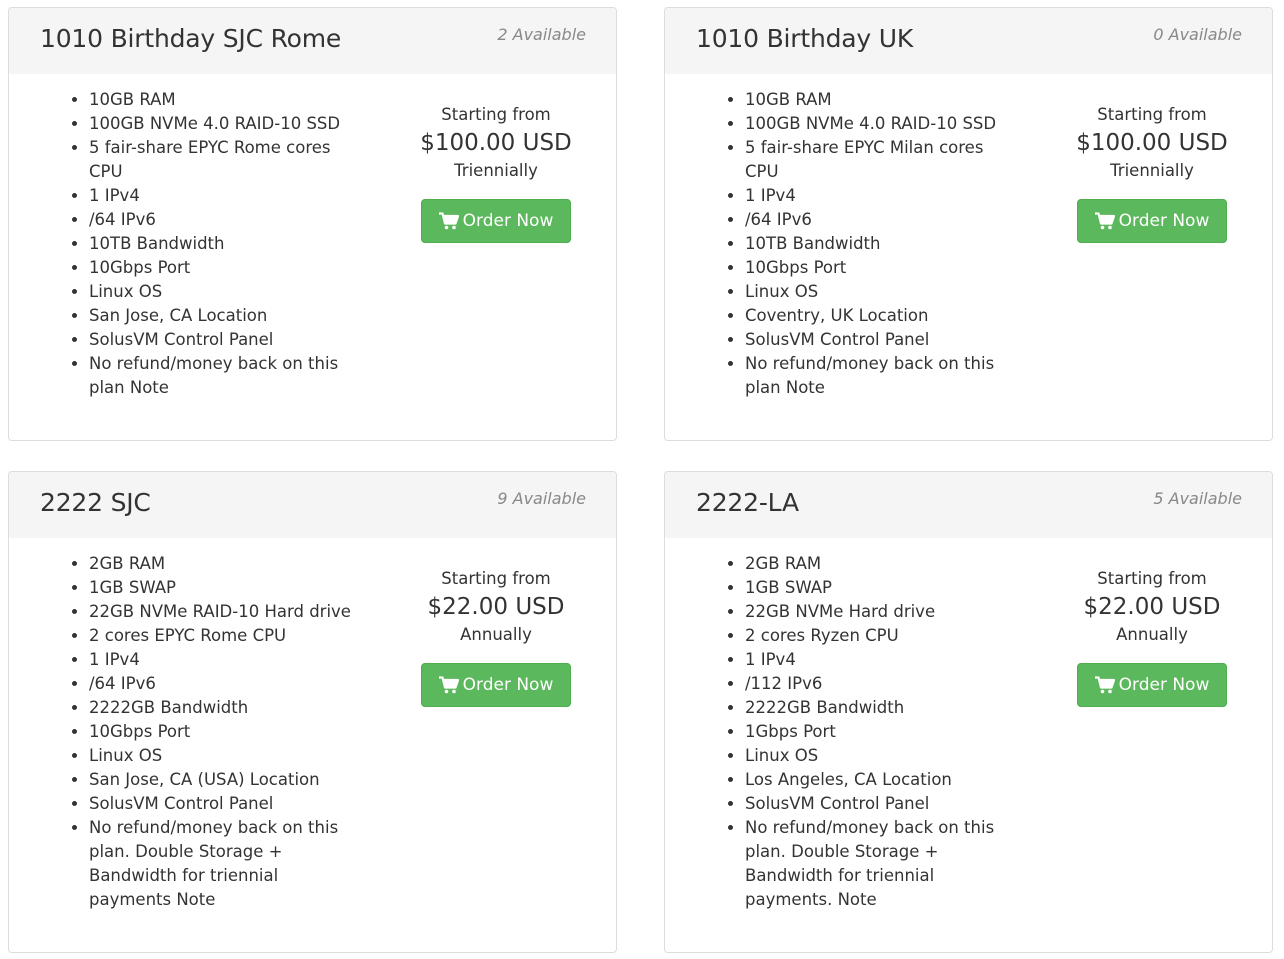  I want to click on feature-item: Los Angeles, CA Location, so click(877, 780).